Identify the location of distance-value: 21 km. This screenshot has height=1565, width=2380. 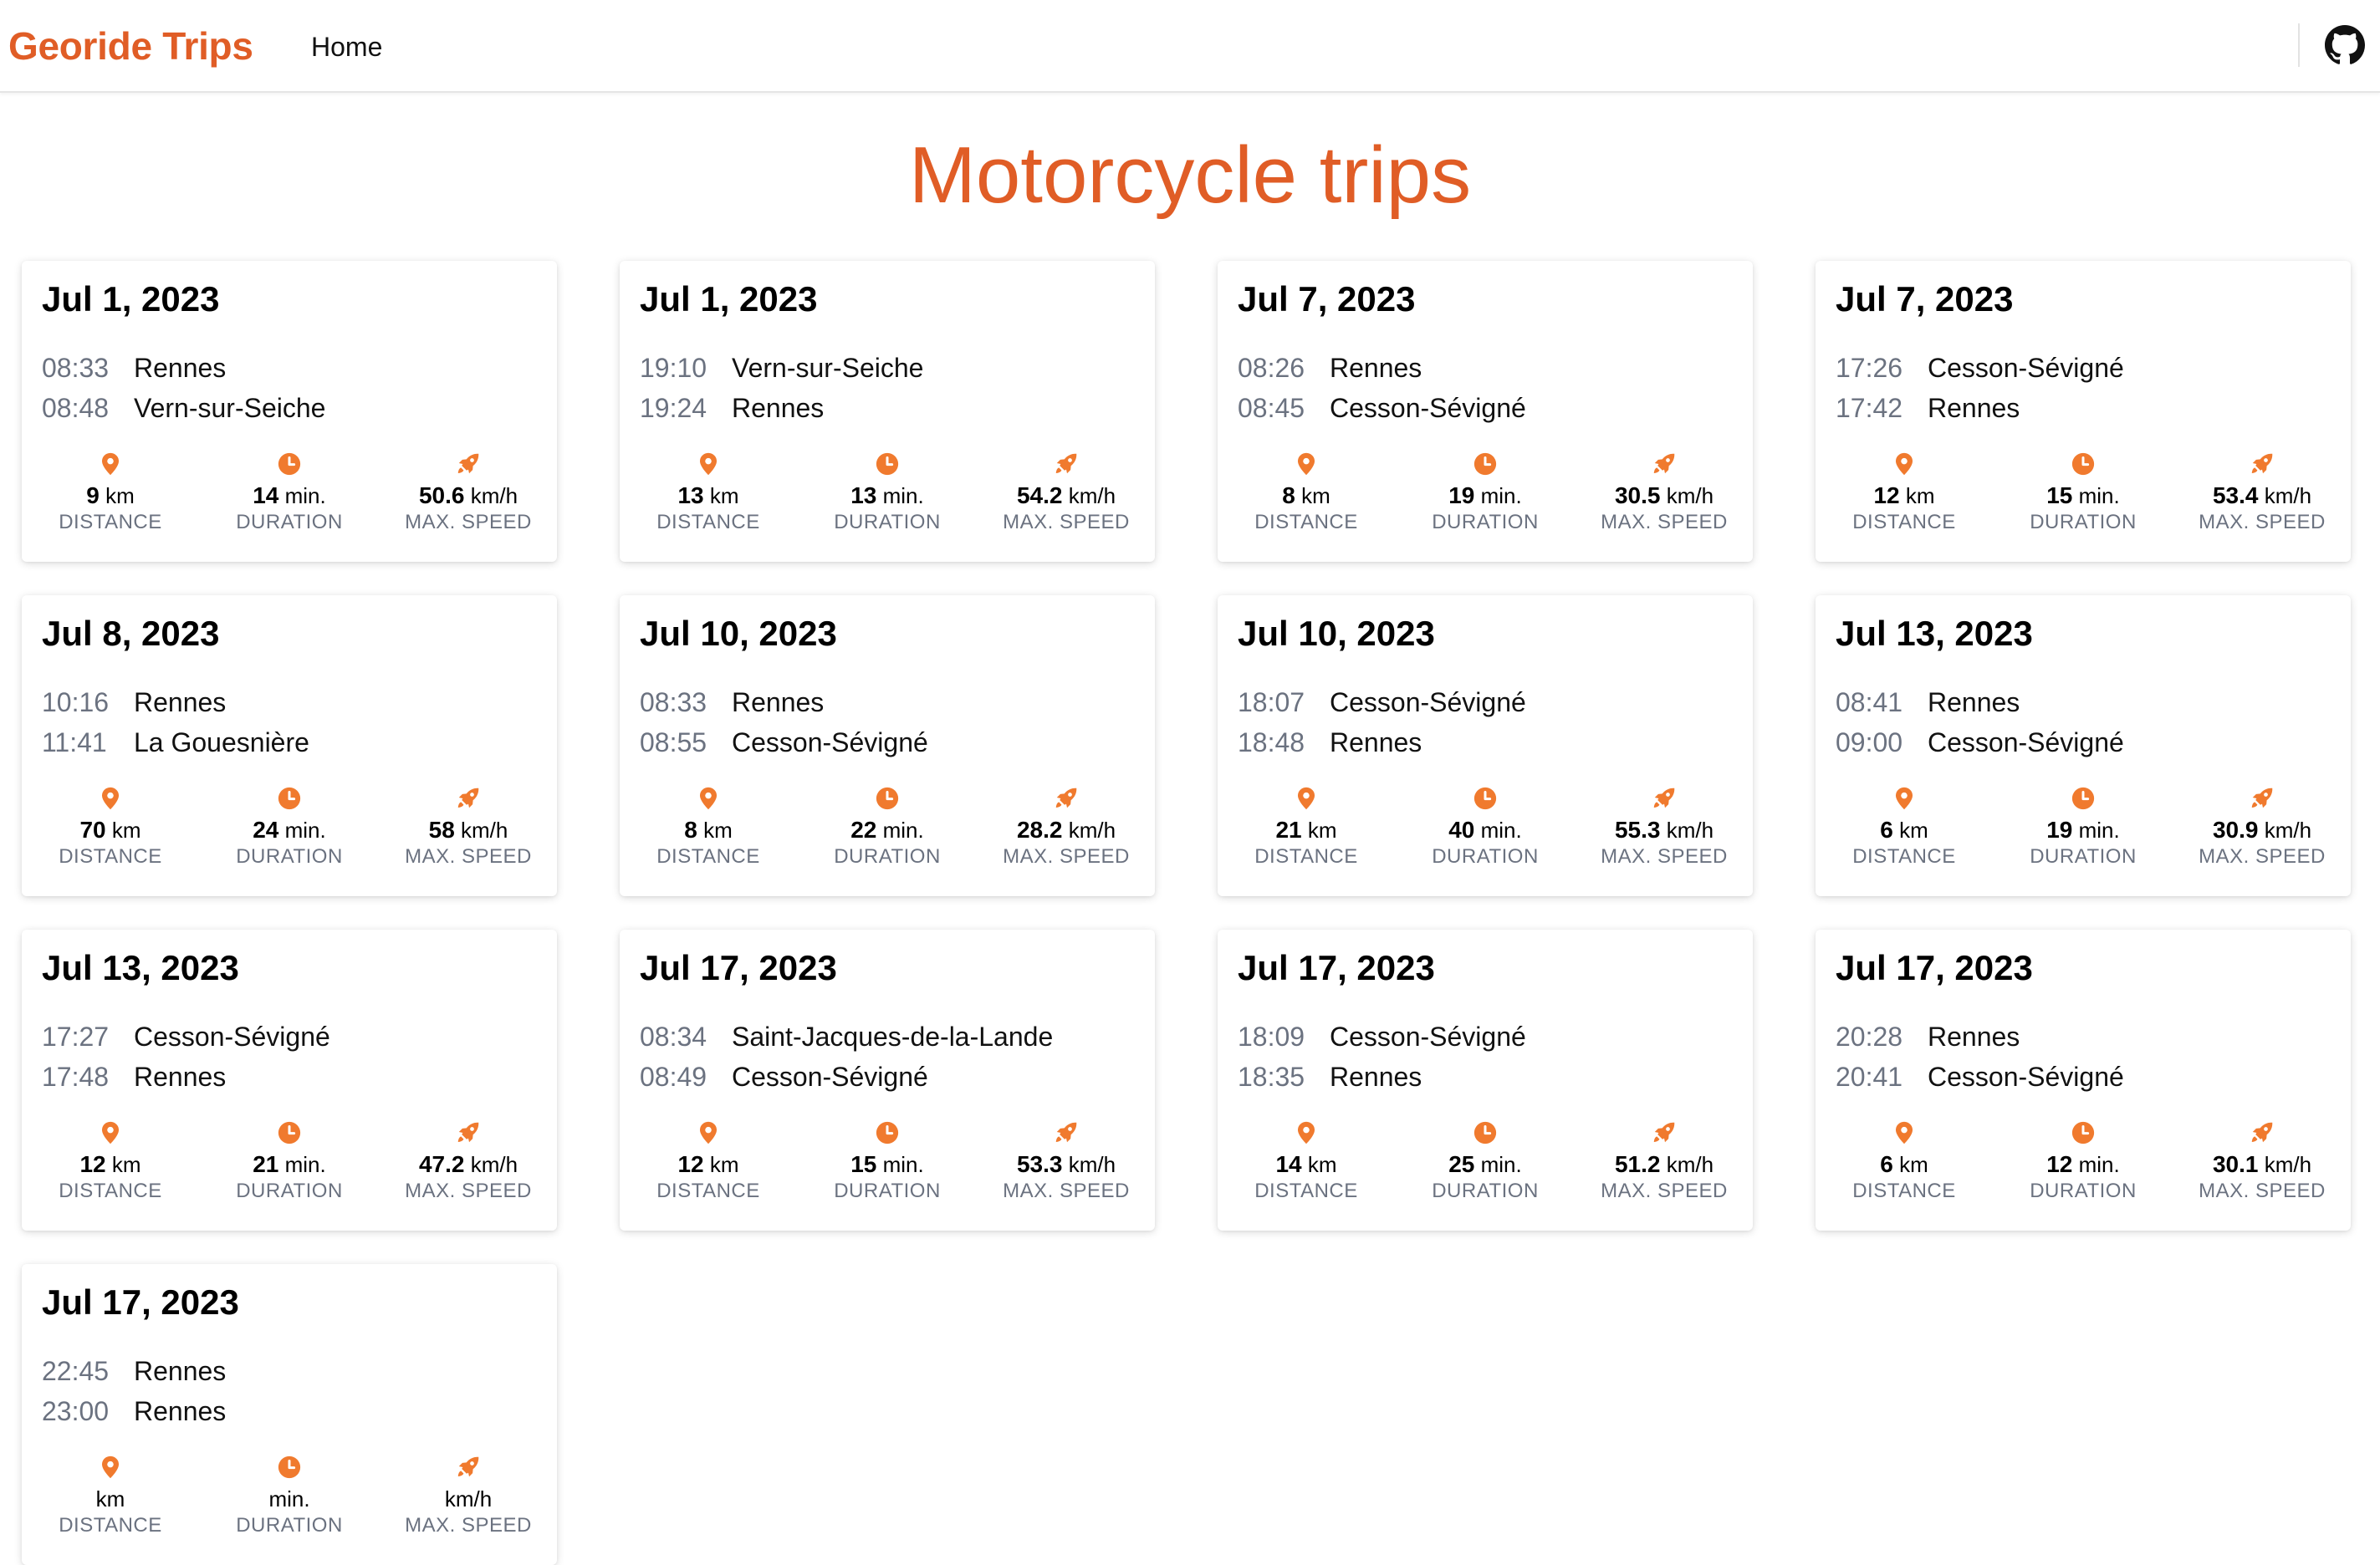
(1306, 830).